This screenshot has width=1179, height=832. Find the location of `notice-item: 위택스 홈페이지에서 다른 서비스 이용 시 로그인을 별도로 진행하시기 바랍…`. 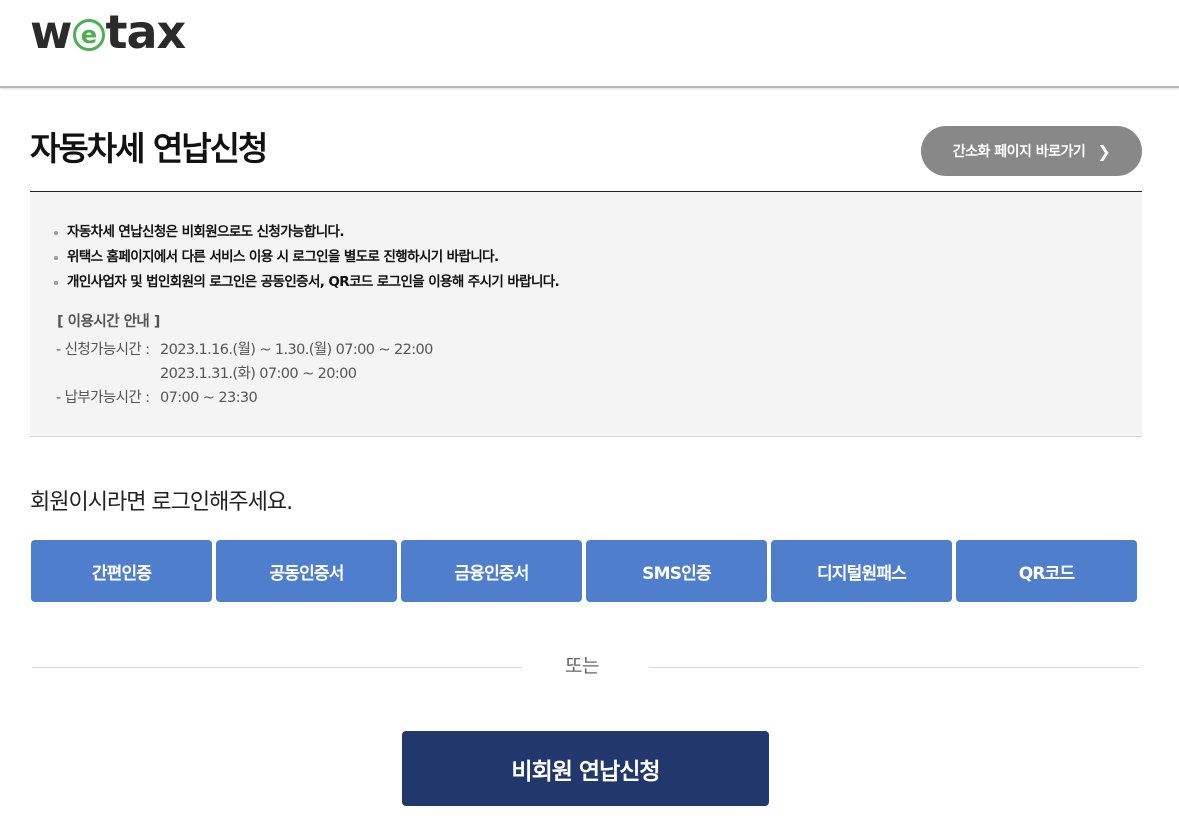

notice-item: 위택스 홈페이지에서 다른 서비스 이용 시 로그인을 별도로 진행하시기 바랍… is located at coordinates (306, 257).